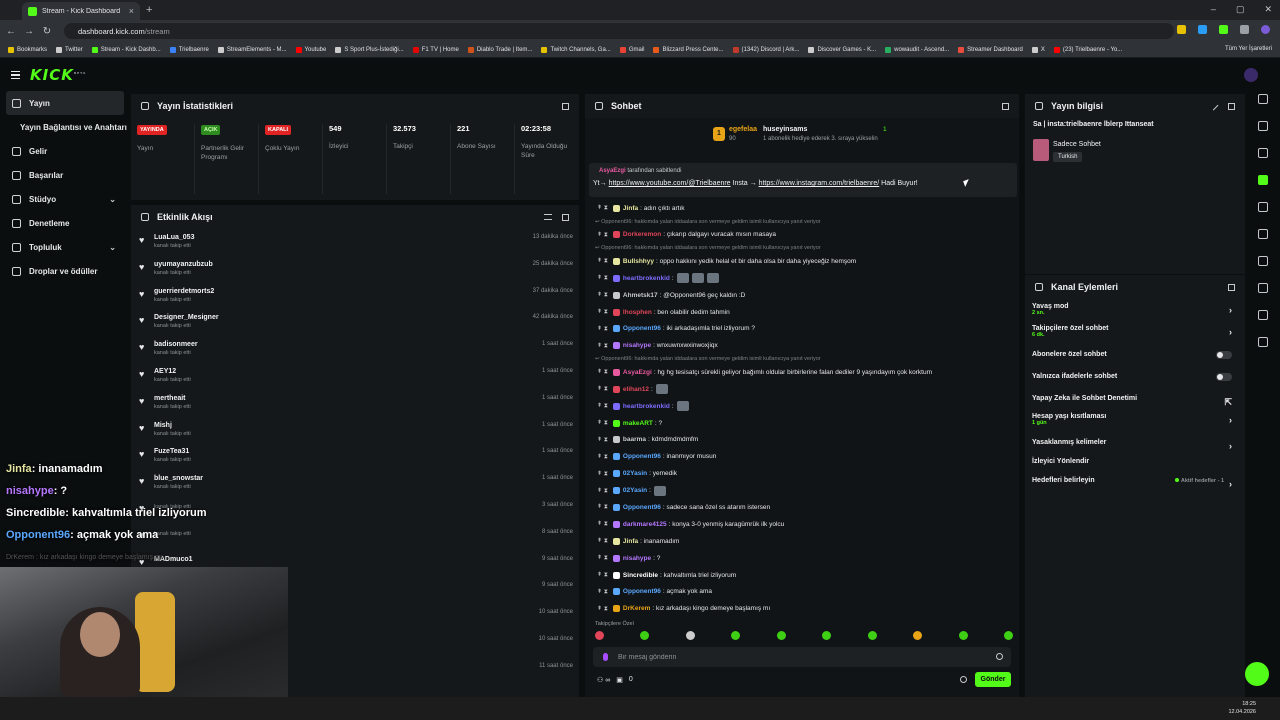  What do you see at coordinates (670, 183) in the screenshot?
I see `pinned-link: https://www.youtube.com/@Trielbaenre` at bounding box center [670, 183].